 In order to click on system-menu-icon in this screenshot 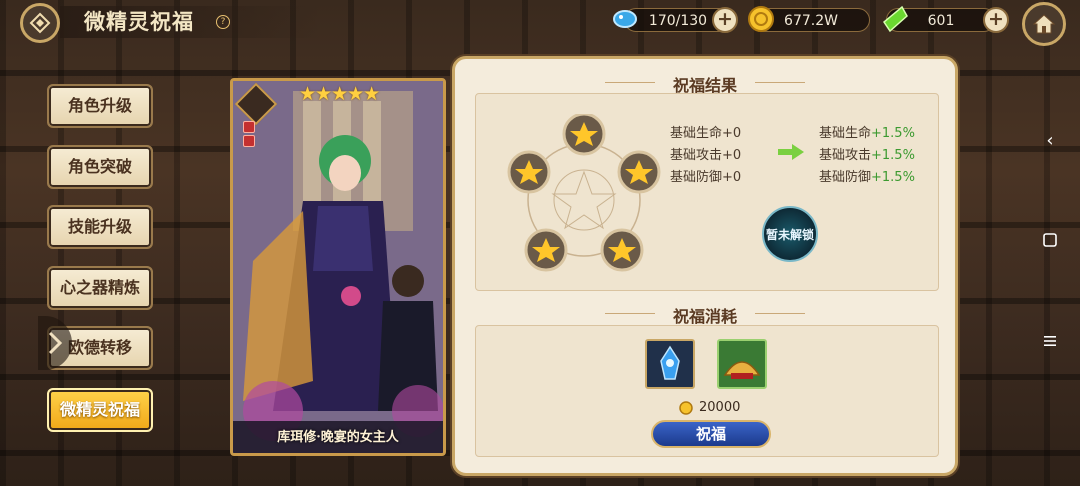, I will do `click(1050, 342)`.